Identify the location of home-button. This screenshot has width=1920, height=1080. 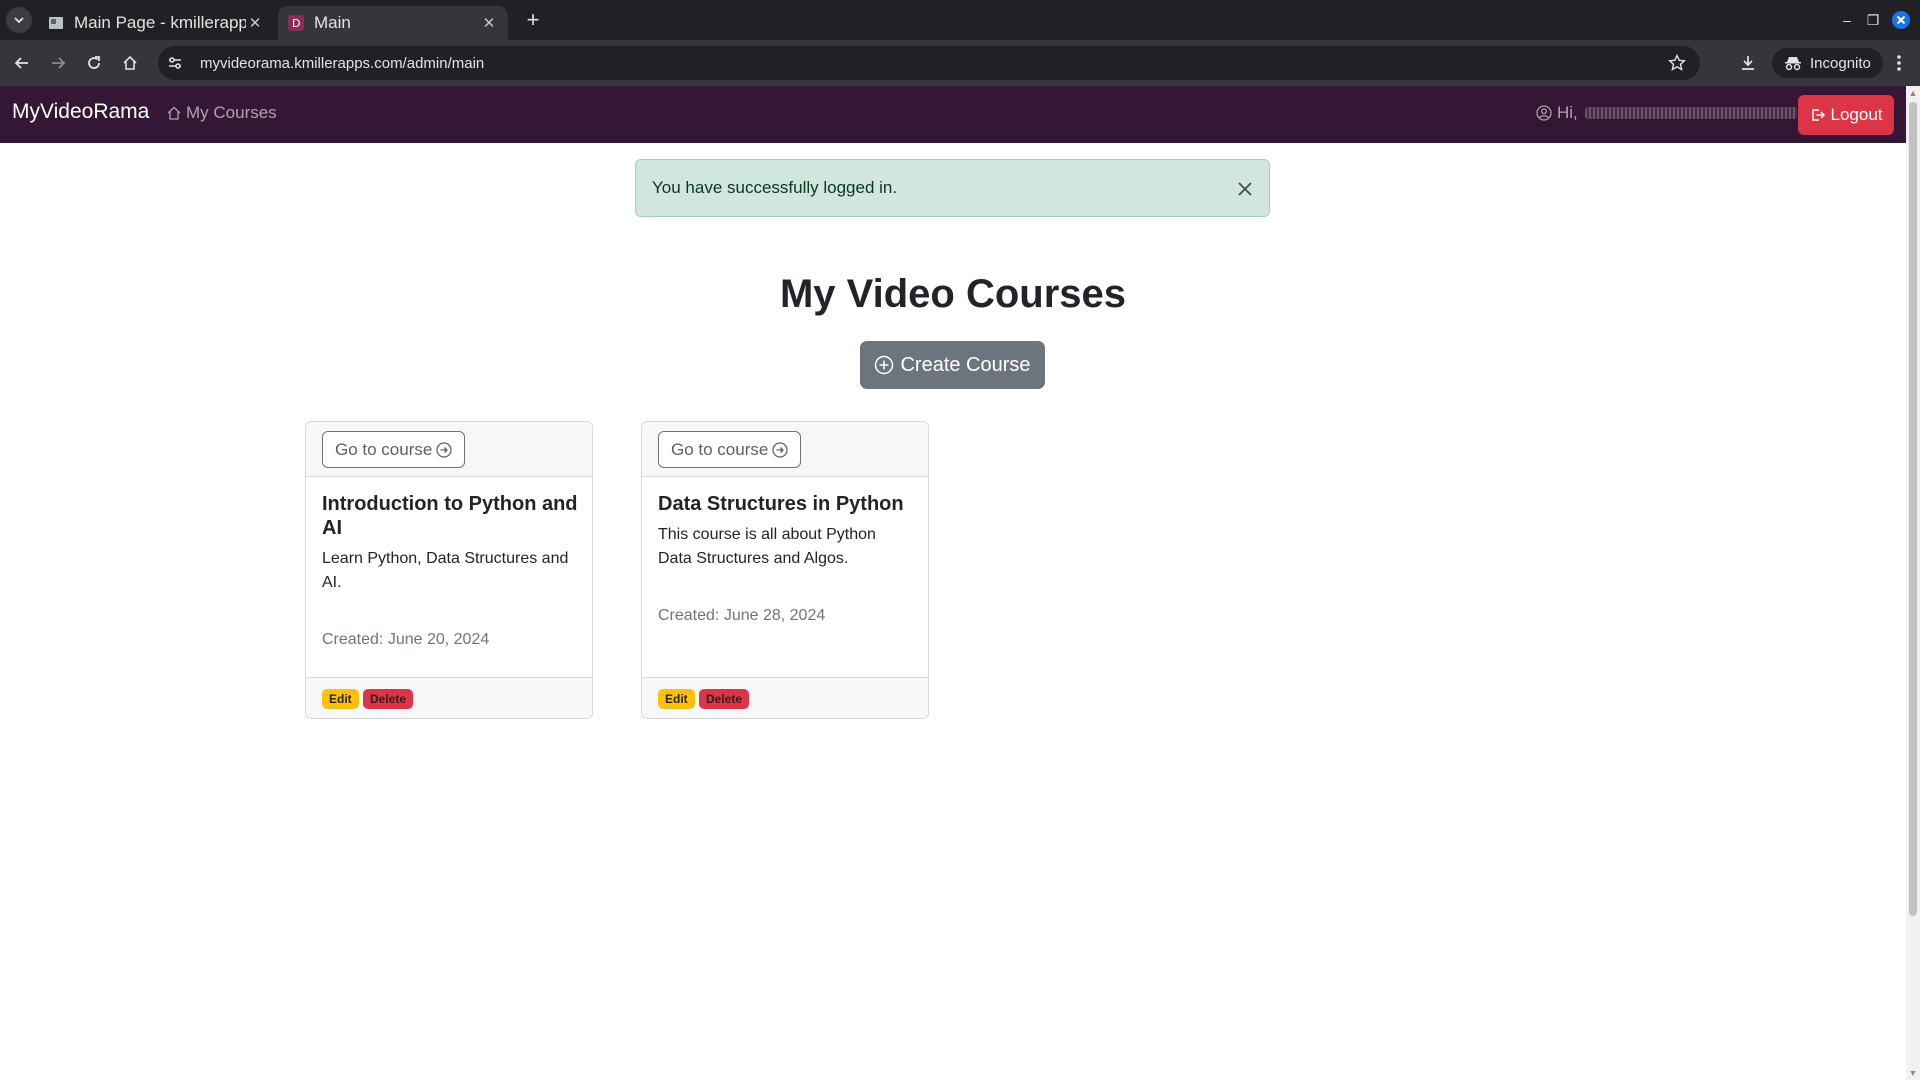
(130, 63).